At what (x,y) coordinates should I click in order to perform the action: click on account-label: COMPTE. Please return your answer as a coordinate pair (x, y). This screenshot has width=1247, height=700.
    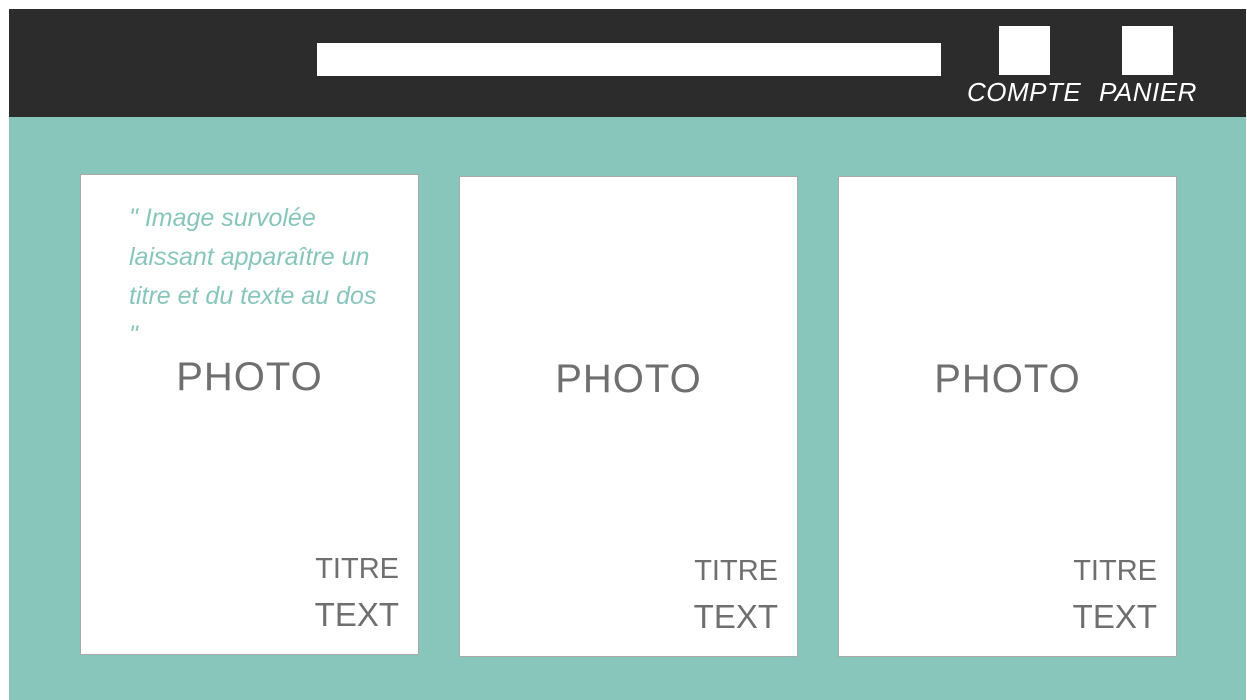
    Looking at the image, I should click on (1024, 92).